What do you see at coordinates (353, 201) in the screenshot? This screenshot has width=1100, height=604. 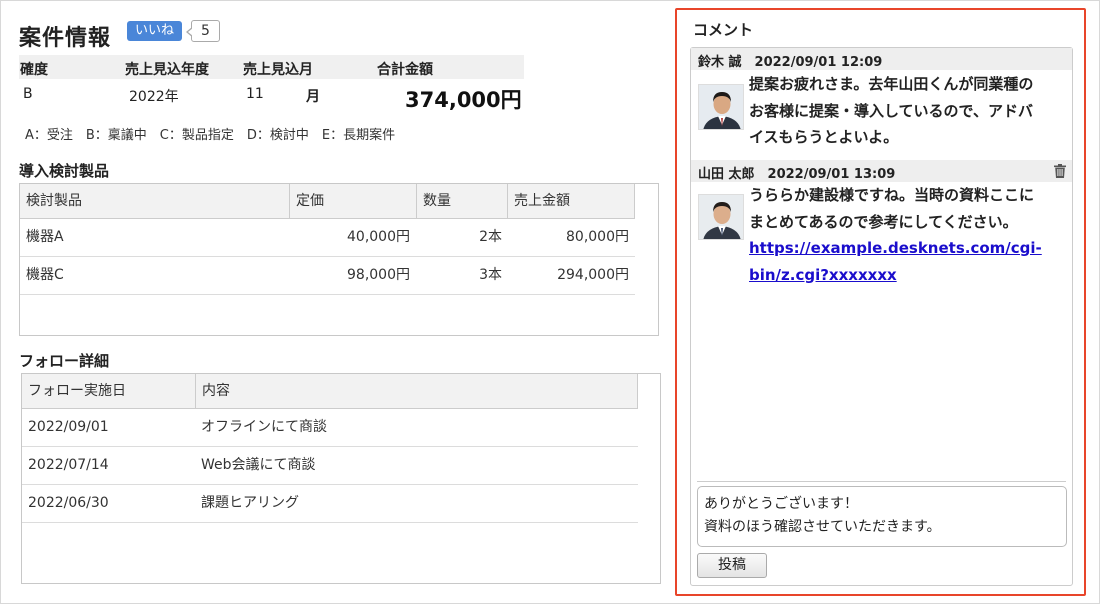 I see `col-price: 定価` at bounding box center [353, 201].